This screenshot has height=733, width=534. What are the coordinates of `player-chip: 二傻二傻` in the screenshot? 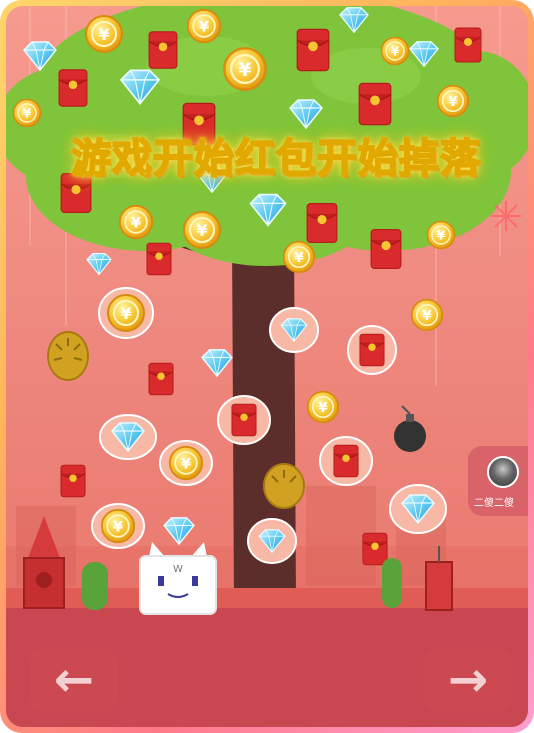 It's located at (498, 481).